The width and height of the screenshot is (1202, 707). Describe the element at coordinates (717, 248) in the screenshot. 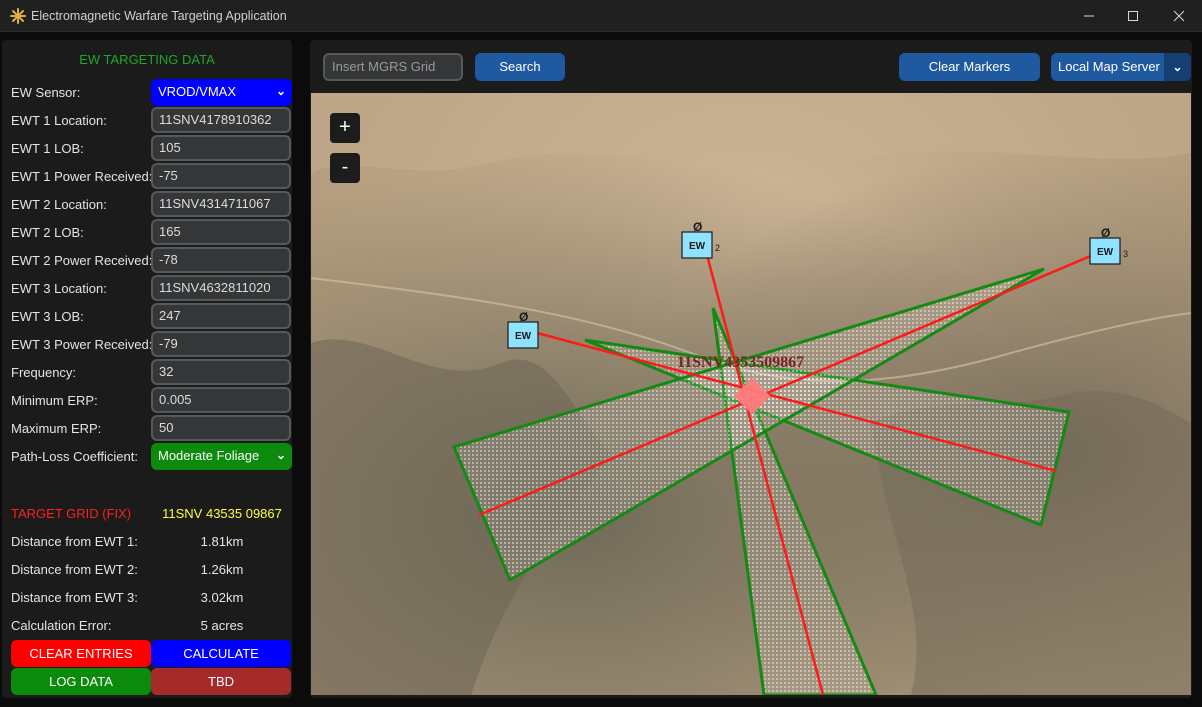

I see `sensor-ewt2-number: 2` at that location.